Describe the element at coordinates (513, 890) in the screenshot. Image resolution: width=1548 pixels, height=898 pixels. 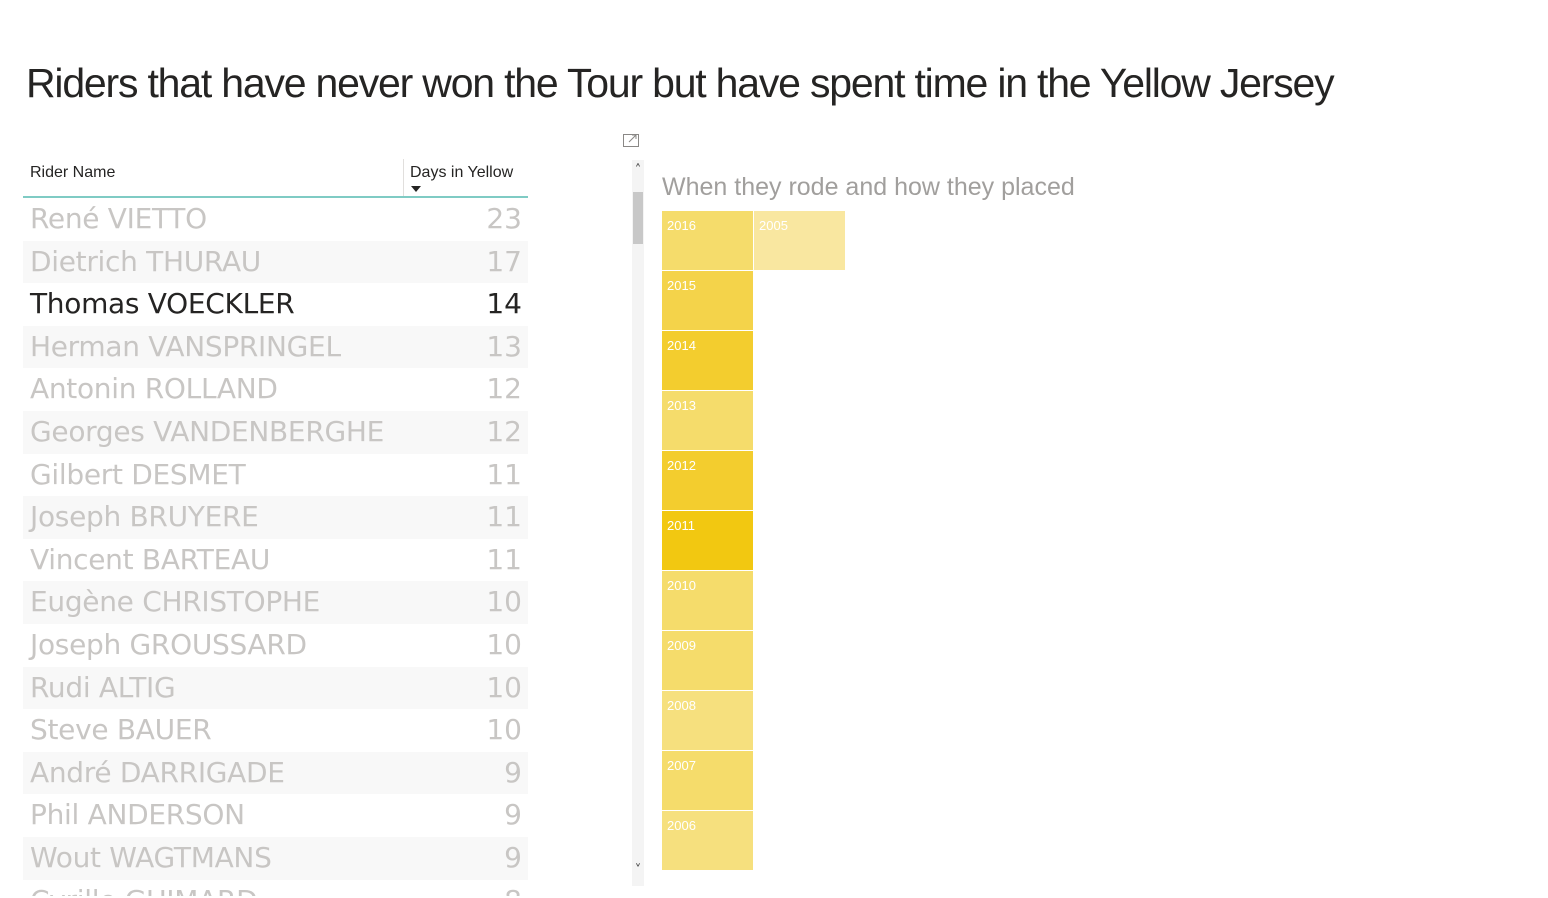
I see `days-in-yellow-cell: 8` at that location.